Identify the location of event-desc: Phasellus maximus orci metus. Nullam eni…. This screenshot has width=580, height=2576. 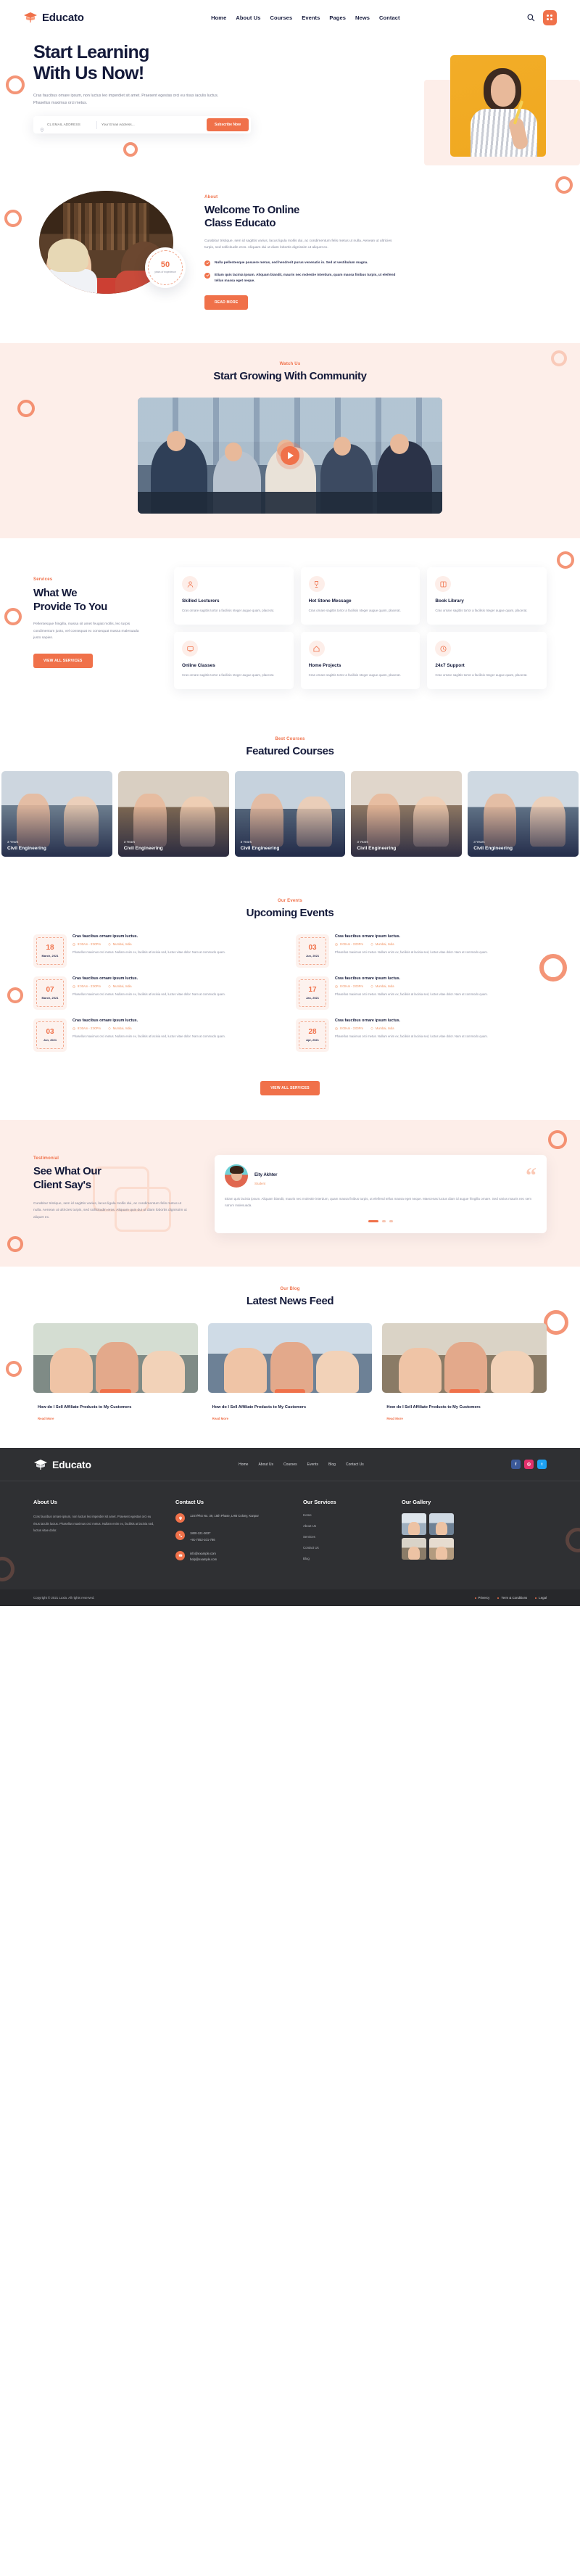
(411, 952).